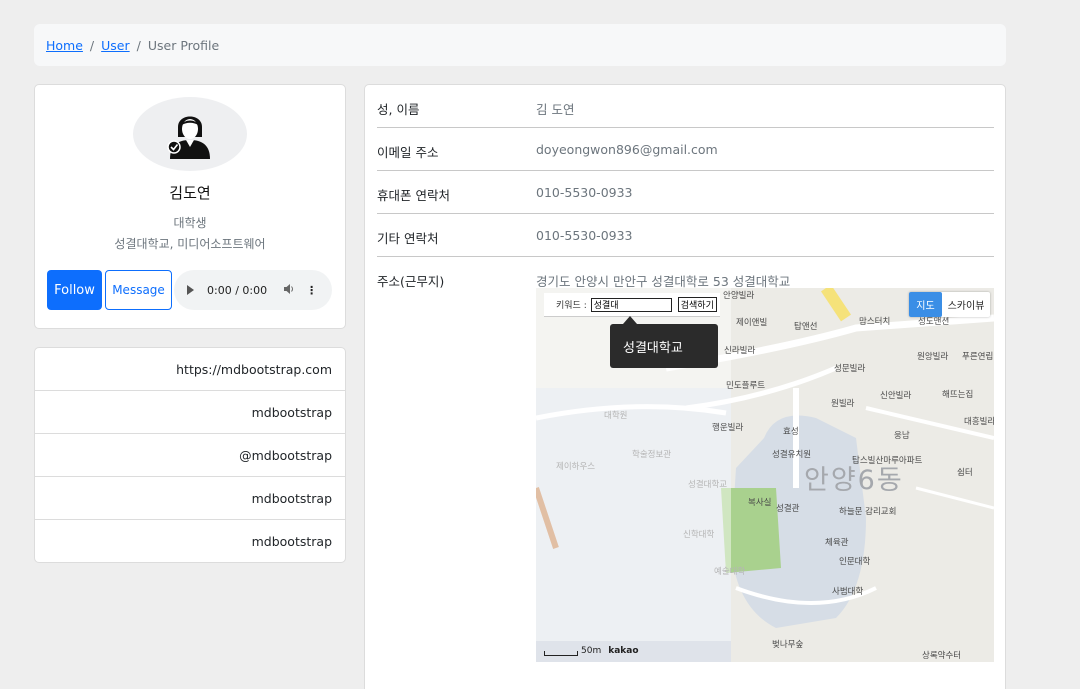 This screenshot has width=1080, height=689. What do you see at coordinates (895, 395) in the screenshot?
I see `map-poi: 신안빌라` at bounding box center [895, 395].